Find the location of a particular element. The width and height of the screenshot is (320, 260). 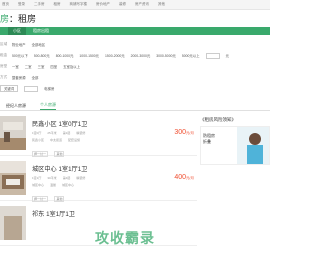

tab-agent-listings: 经纪人房源 is located at coordinates (16, 106).